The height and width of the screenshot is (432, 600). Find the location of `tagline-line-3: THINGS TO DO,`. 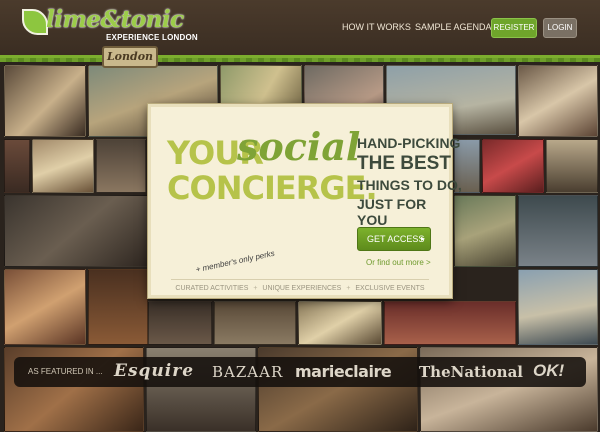

tagline-line-3: THINGS TO DO, is located at coordinates (409, 185).